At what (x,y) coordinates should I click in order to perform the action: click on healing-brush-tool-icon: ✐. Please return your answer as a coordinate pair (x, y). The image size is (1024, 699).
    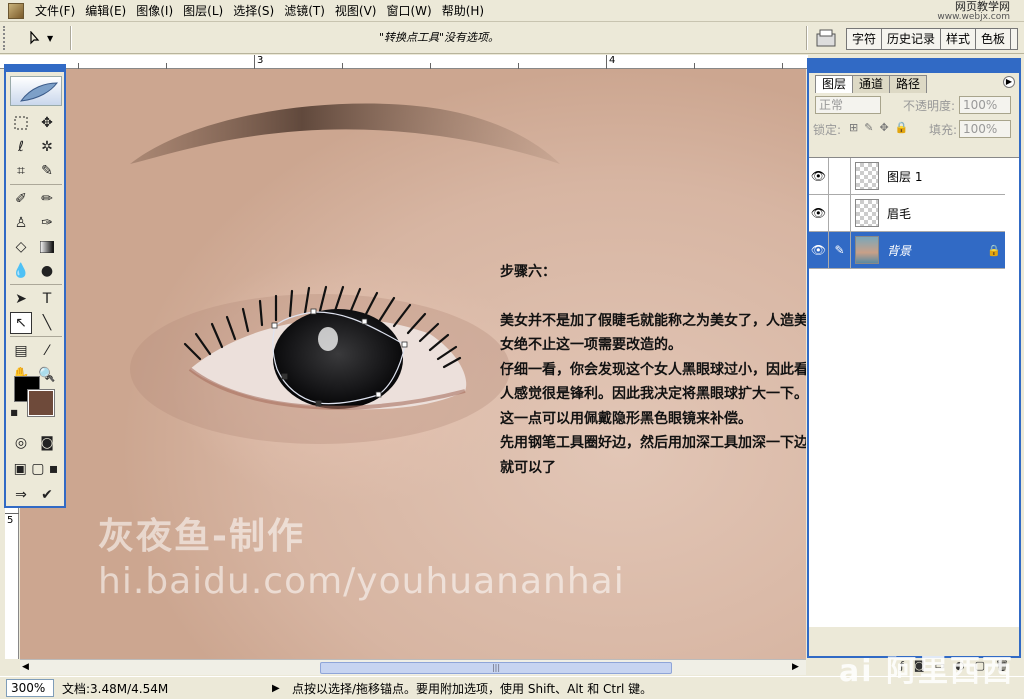
    Looking at the image, I should click on (21, 199).